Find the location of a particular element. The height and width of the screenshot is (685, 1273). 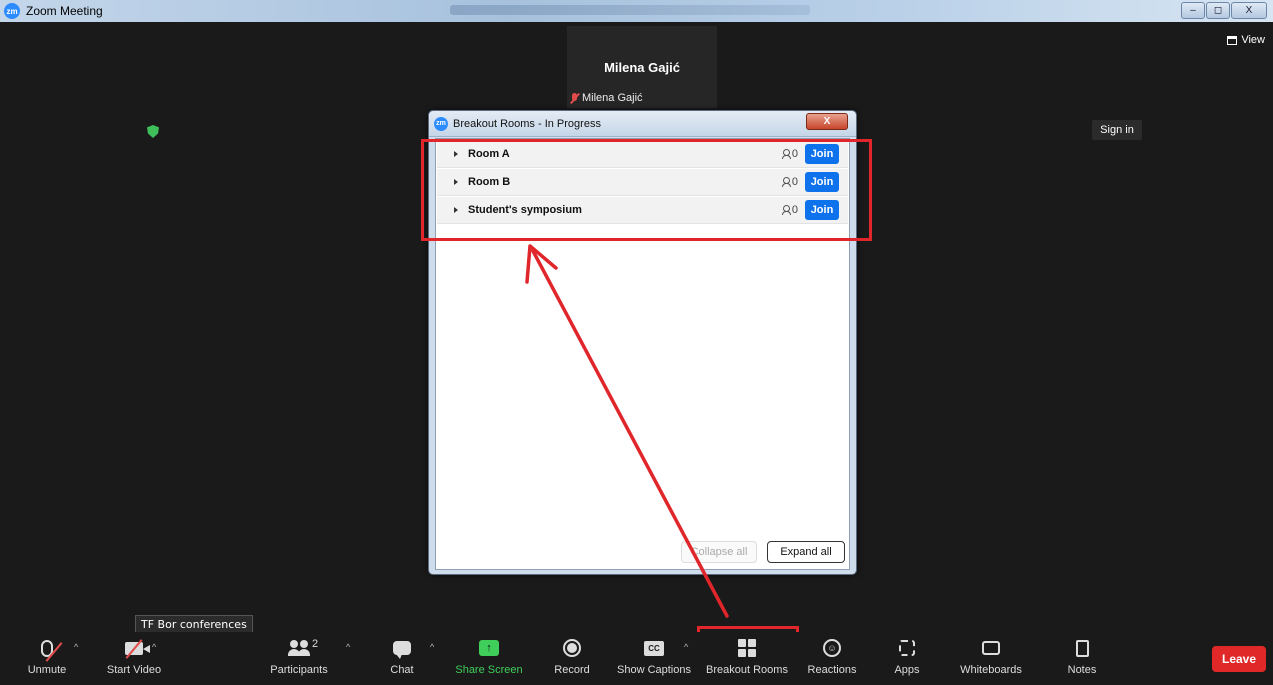

chat-options-chevron-icon: ^ is located at coordinates (432, 647).